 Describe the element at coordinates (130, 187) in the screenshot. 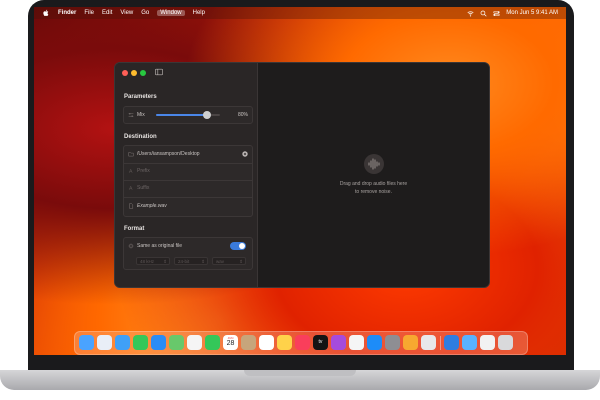

I see `text-suffix-icon` at that location.